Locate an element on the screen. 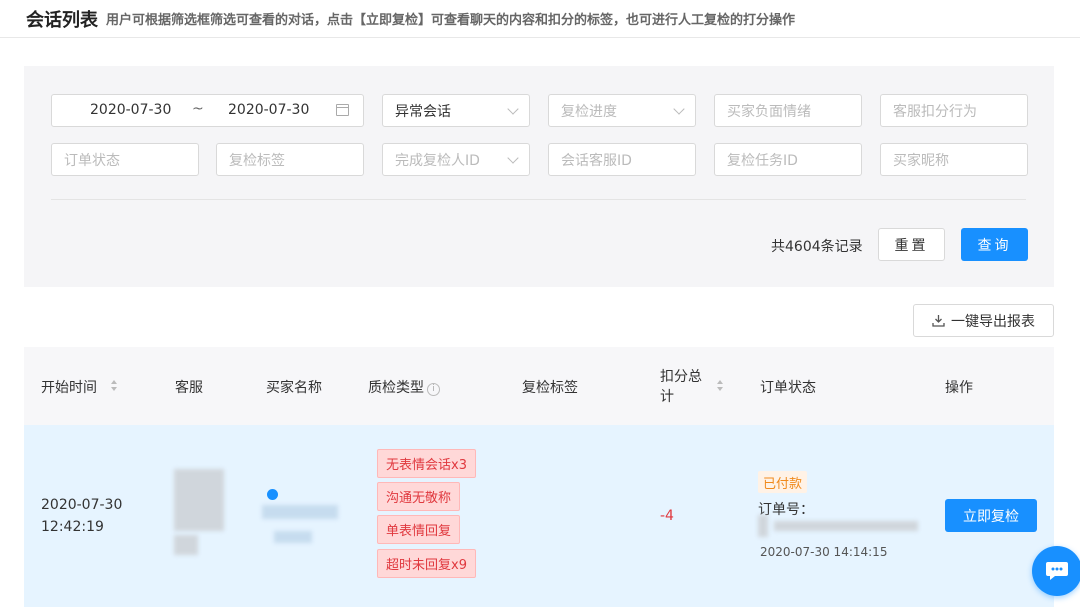  buyer-nickname-input: 买家昵称 is located at coordinates (954, 159).